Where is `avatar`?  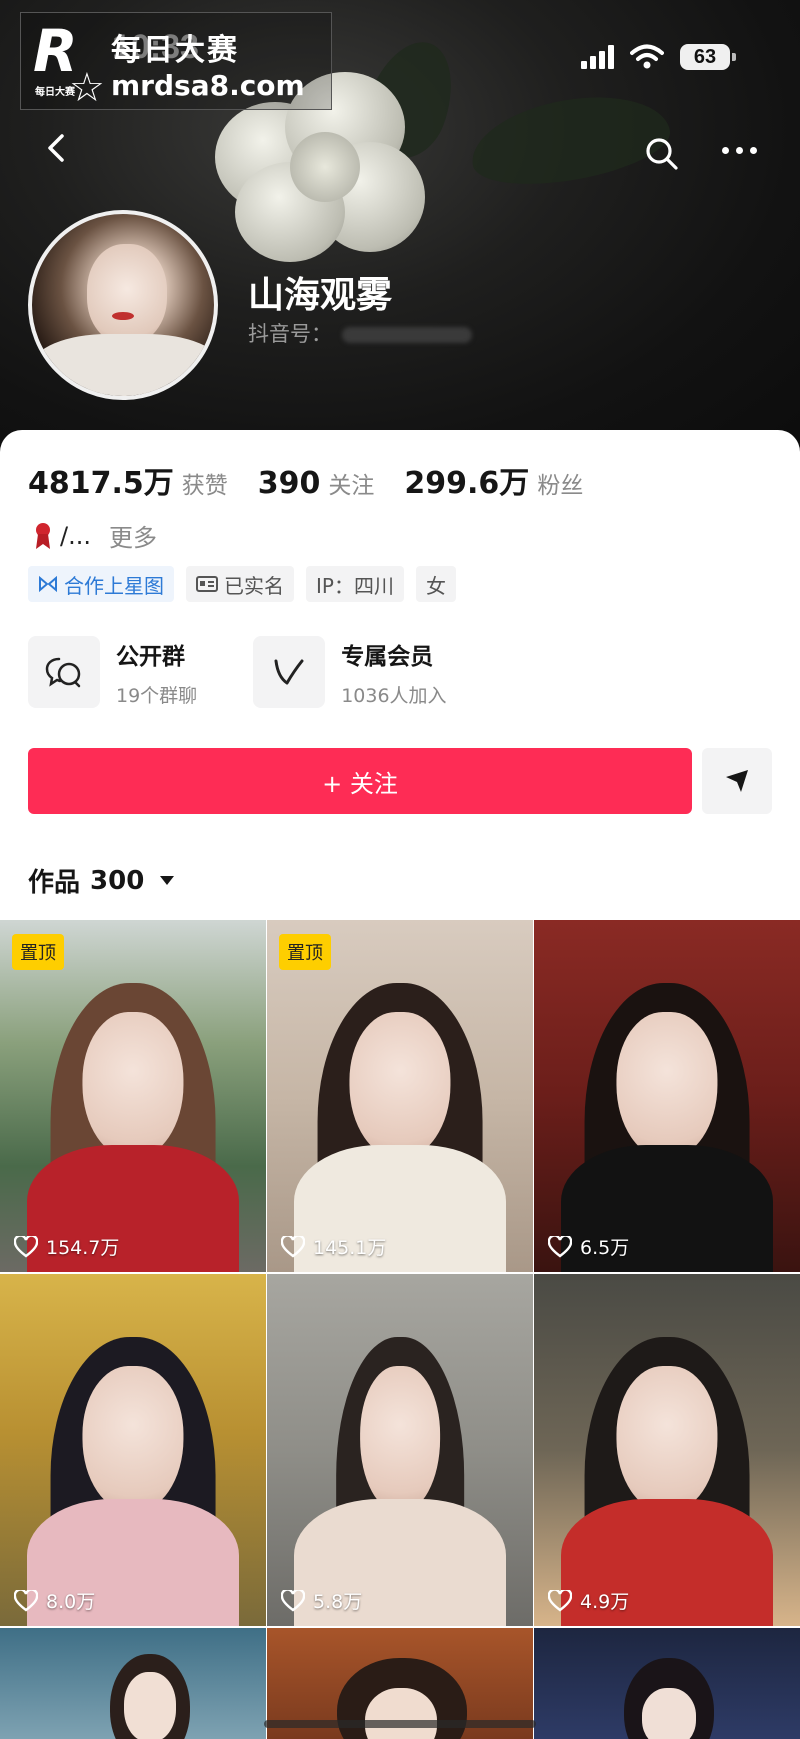
avatar is located at coordinates (123, 305).